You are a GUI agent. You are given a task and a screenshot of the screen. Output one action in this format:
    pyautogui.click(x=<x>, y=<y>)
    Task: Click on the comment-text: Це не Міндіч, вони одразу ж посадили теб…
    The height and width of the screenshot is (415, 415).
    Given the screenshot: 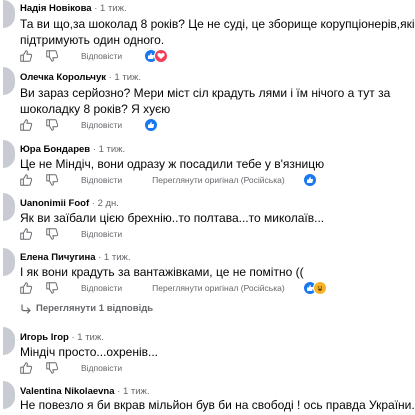 What is the action you would take?
    pyautogui.click(x=172, y=164)
    